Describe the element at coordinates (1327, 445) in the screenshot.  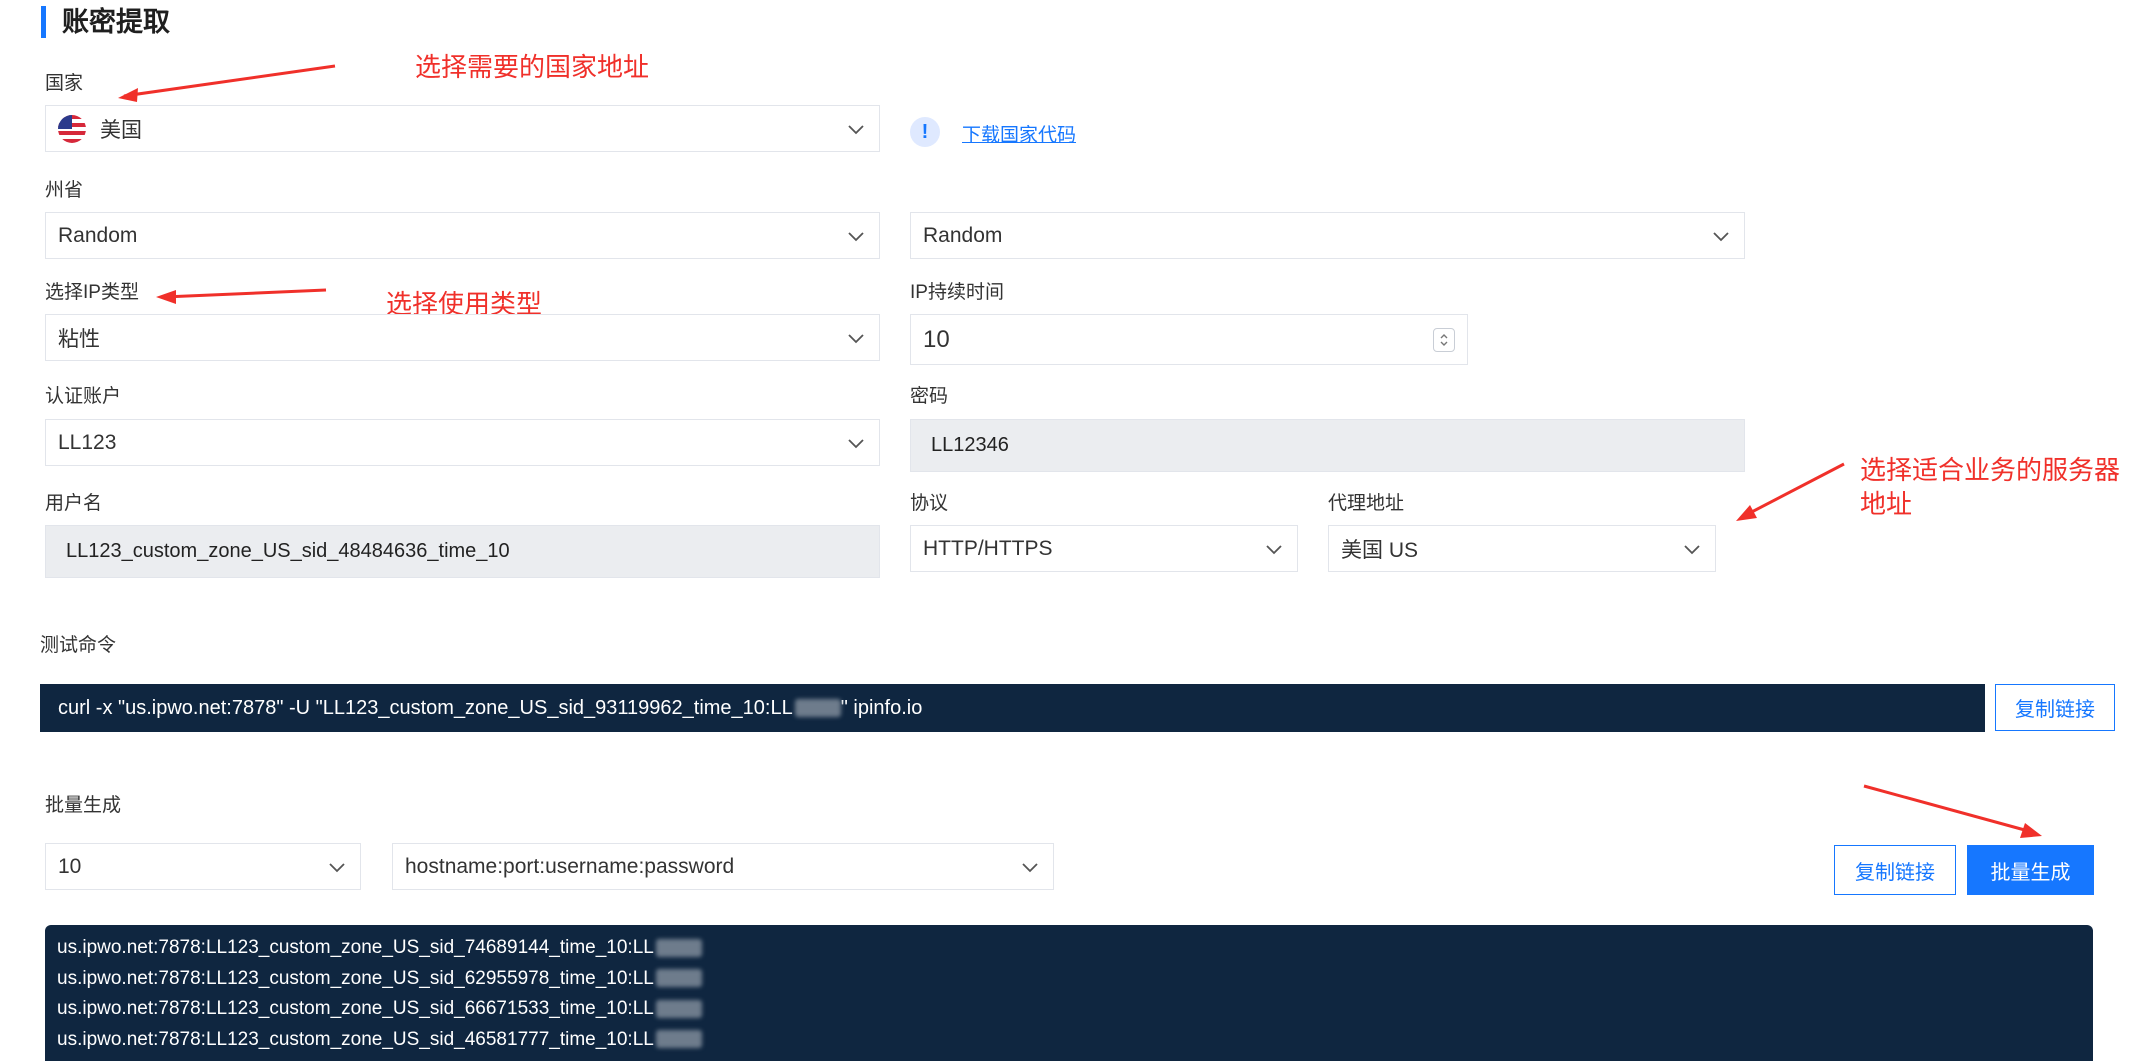
I see `password-field: LL12346` at that location.